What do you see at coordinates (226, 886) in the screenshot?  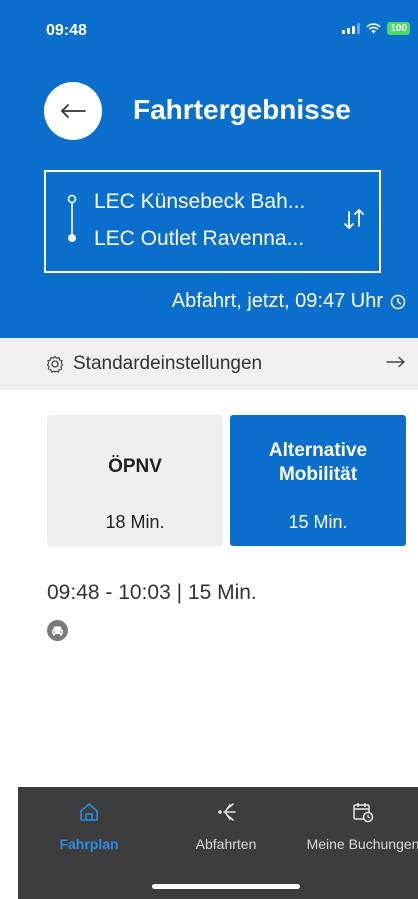 I see `home-indicator` at bounding box center [226, 886].